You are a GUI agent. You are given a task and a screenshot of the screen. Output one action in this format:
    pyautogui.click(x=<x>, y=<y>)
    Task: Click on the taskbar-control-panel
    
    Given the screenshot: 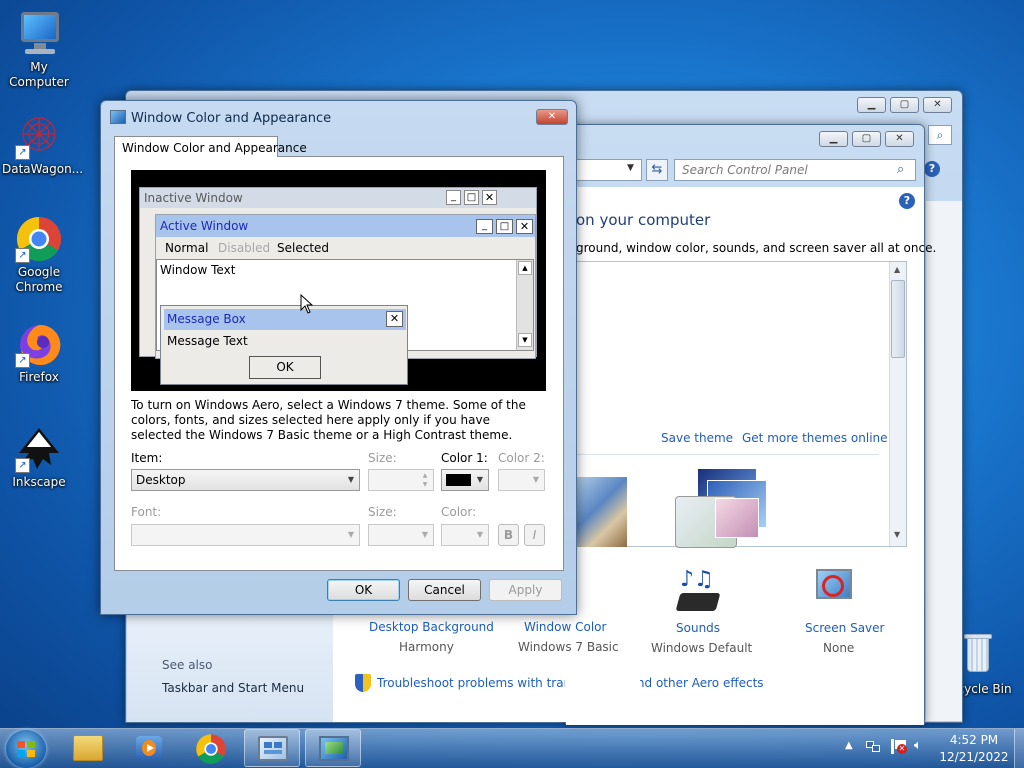 What is the action you would take?
    pyautogui.click(x=272, y=748)
    